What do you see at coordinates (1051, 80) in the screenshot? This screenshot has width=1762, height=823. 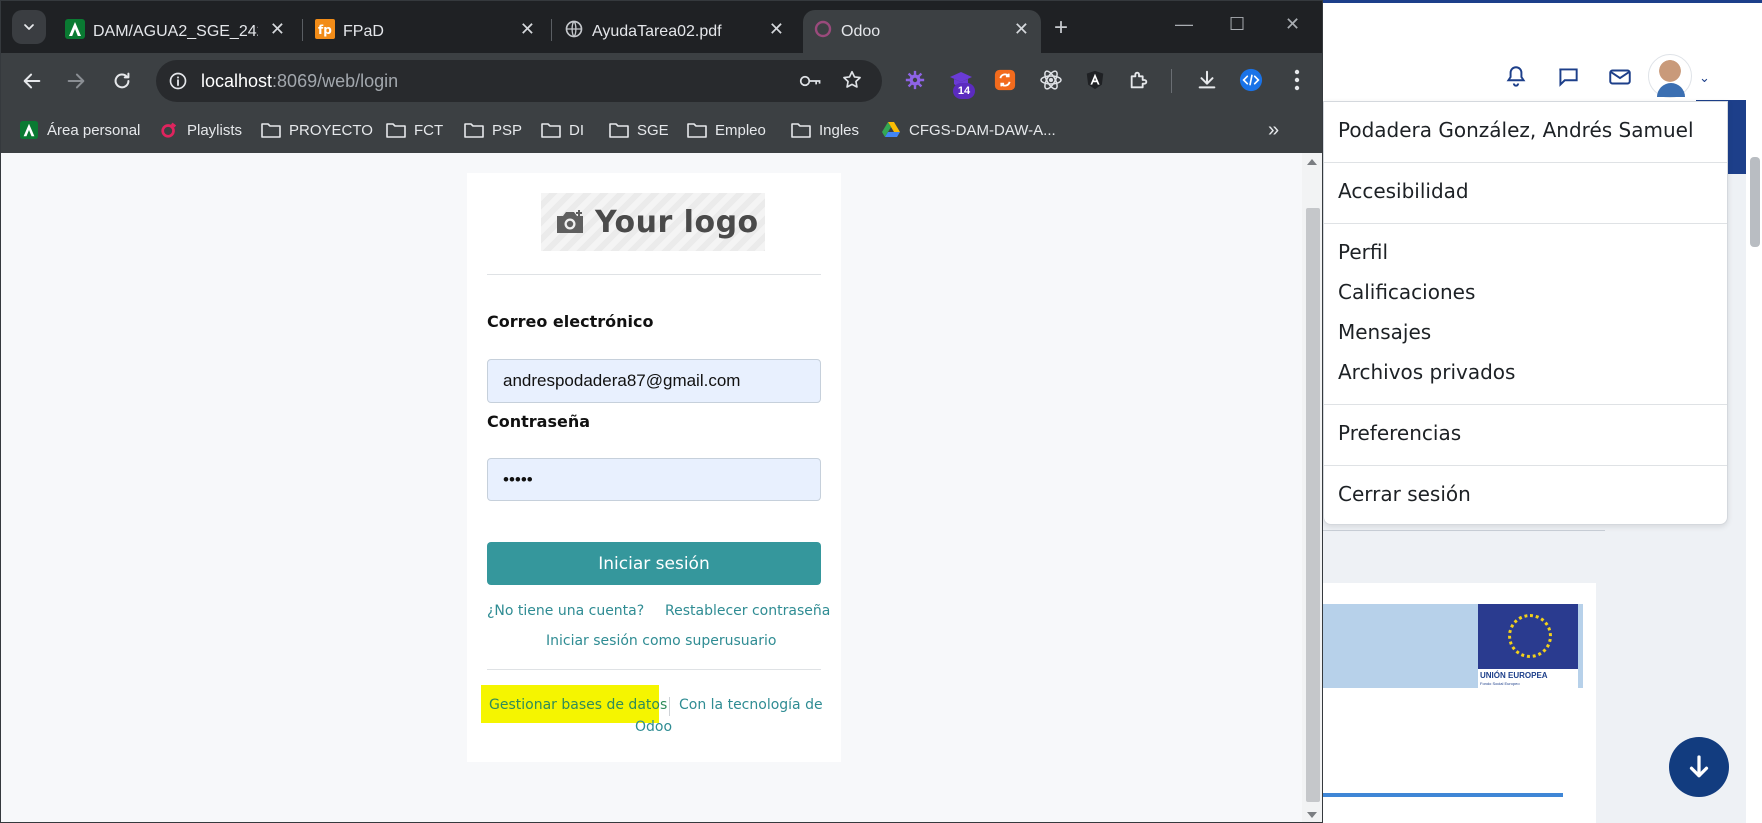 I see `react-devtools-icon` at bounding box center [1051, 80].